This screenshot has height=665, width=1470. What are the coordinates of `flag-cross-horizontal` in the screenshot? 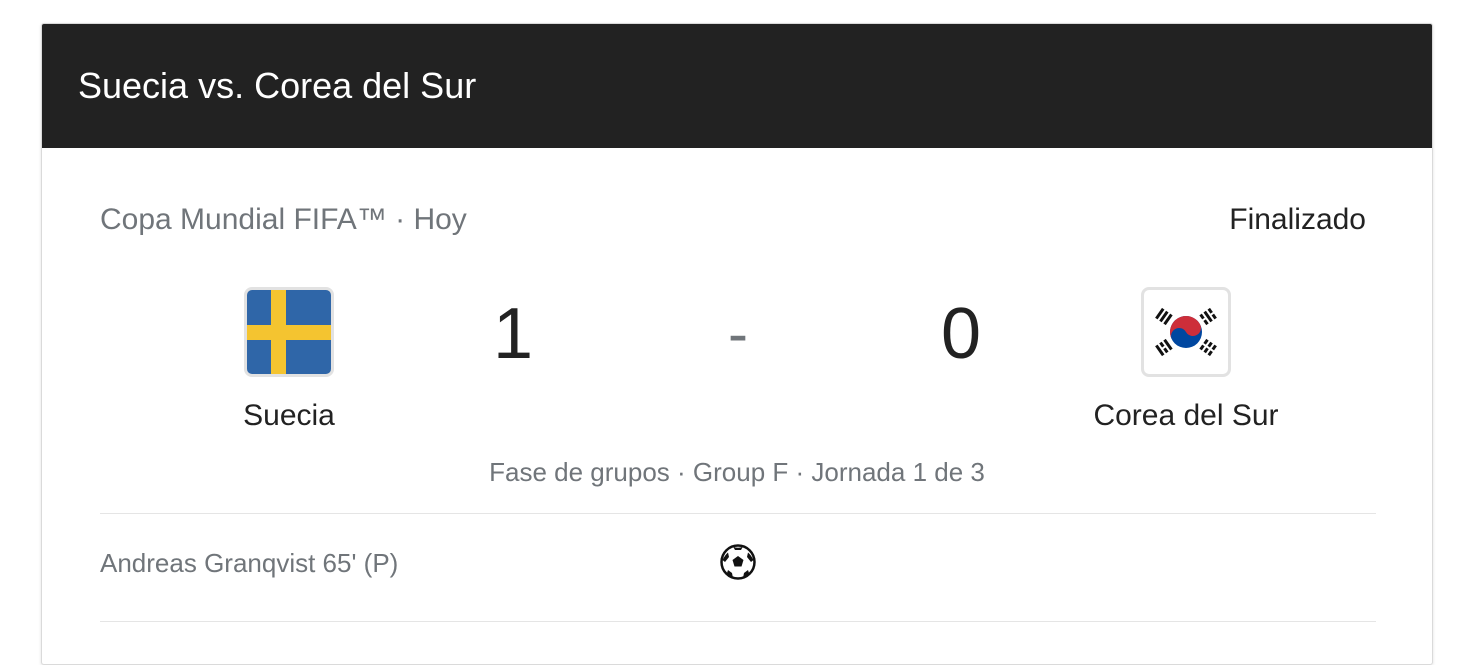 It's located at (289, 332).